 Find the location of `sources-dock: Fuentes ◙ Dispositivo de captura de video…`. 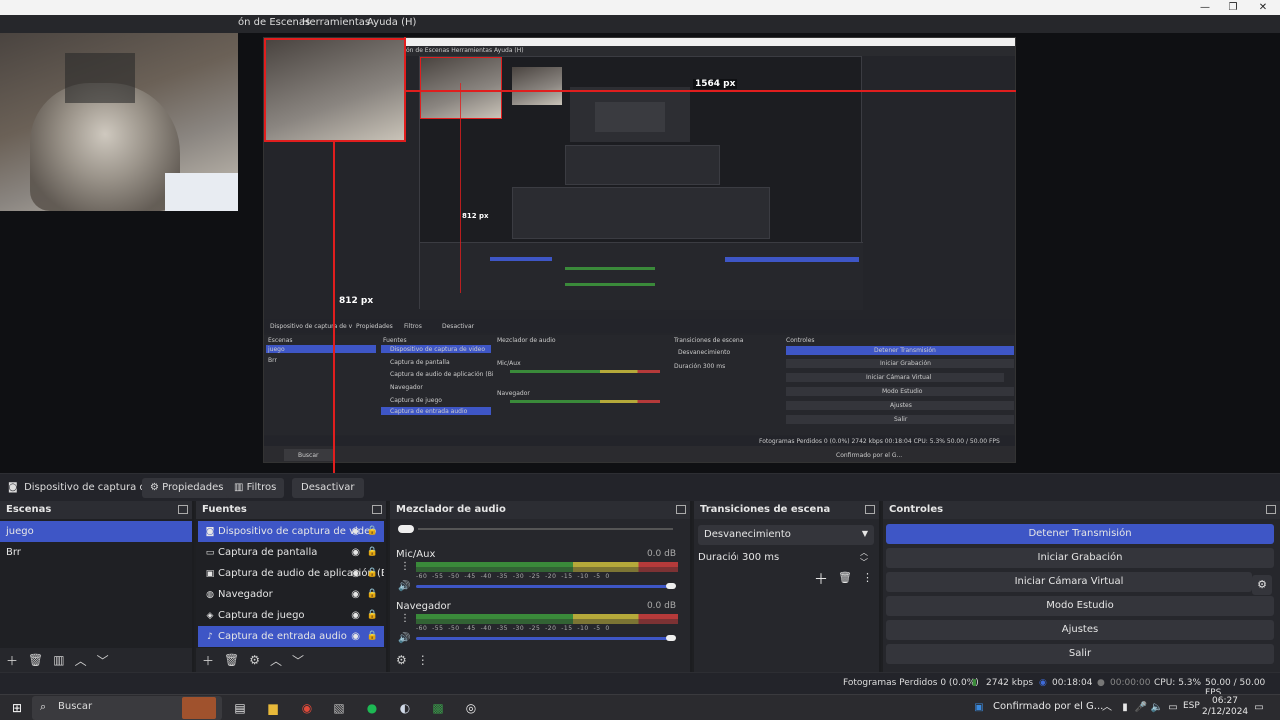

sources-dock: Fuentes ◙ Dispositivo de captura de video… is located at coordinates (292, 586).